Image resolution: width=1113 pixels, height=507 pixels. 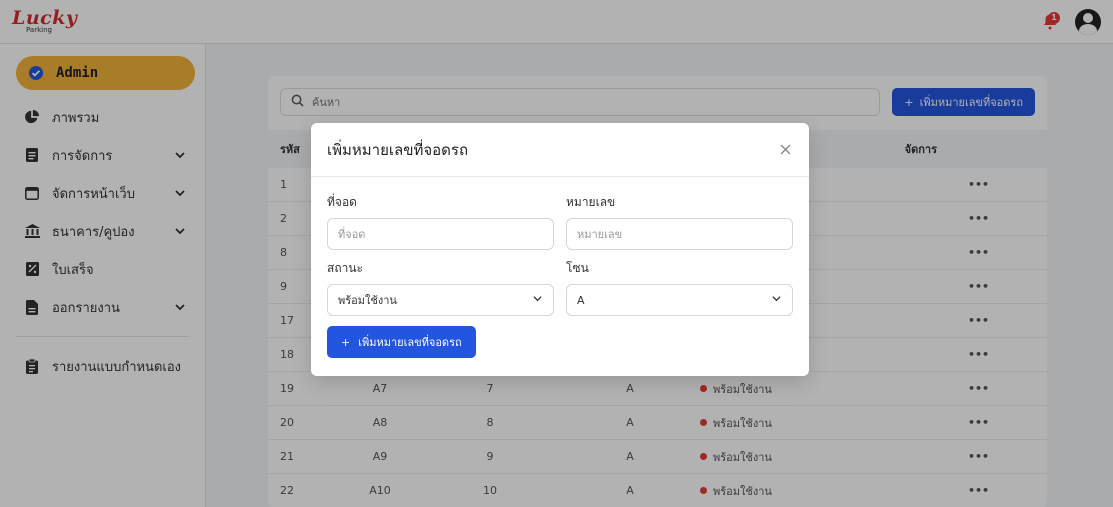 I want to click on submit-label: เพิ่มหมายเลขที่จอดรถ, so click(x=410, y=342).